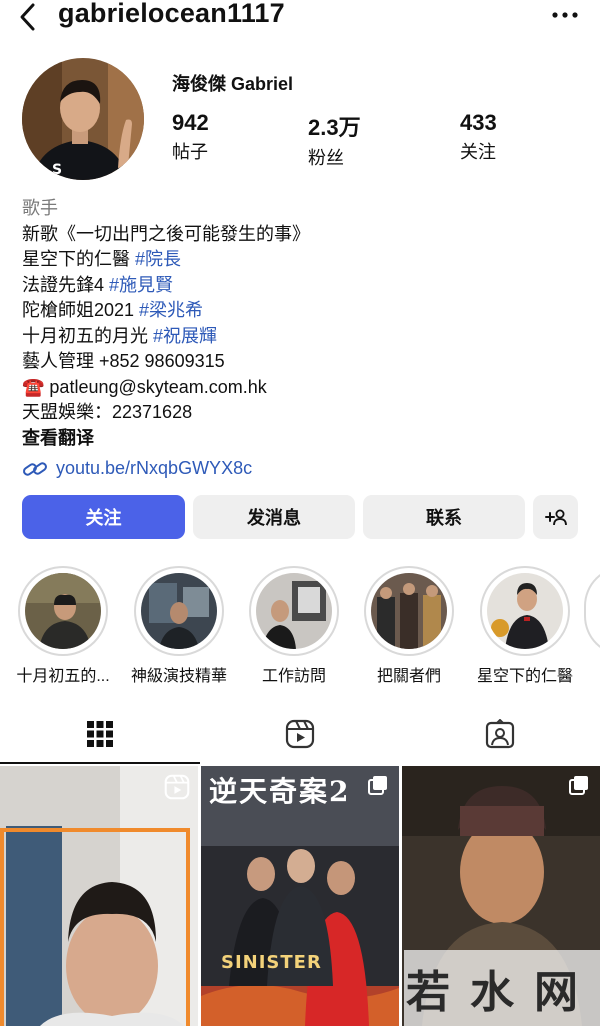  Describe the element at coordinates (444, 517) in the screenshot. I see `contact-button: 联系` at that location.